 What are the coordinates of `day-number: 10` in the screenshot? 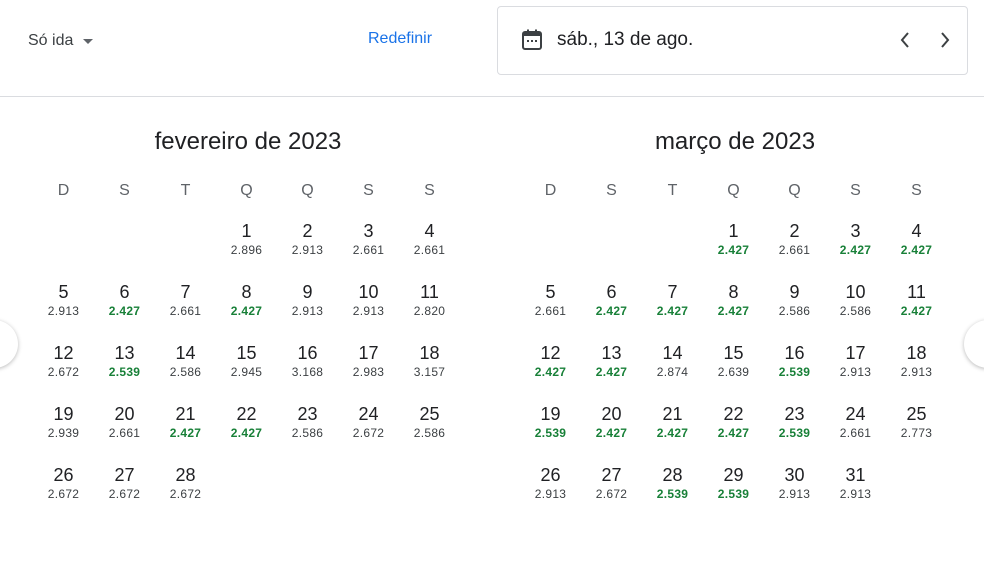 It's located at (855, 292).